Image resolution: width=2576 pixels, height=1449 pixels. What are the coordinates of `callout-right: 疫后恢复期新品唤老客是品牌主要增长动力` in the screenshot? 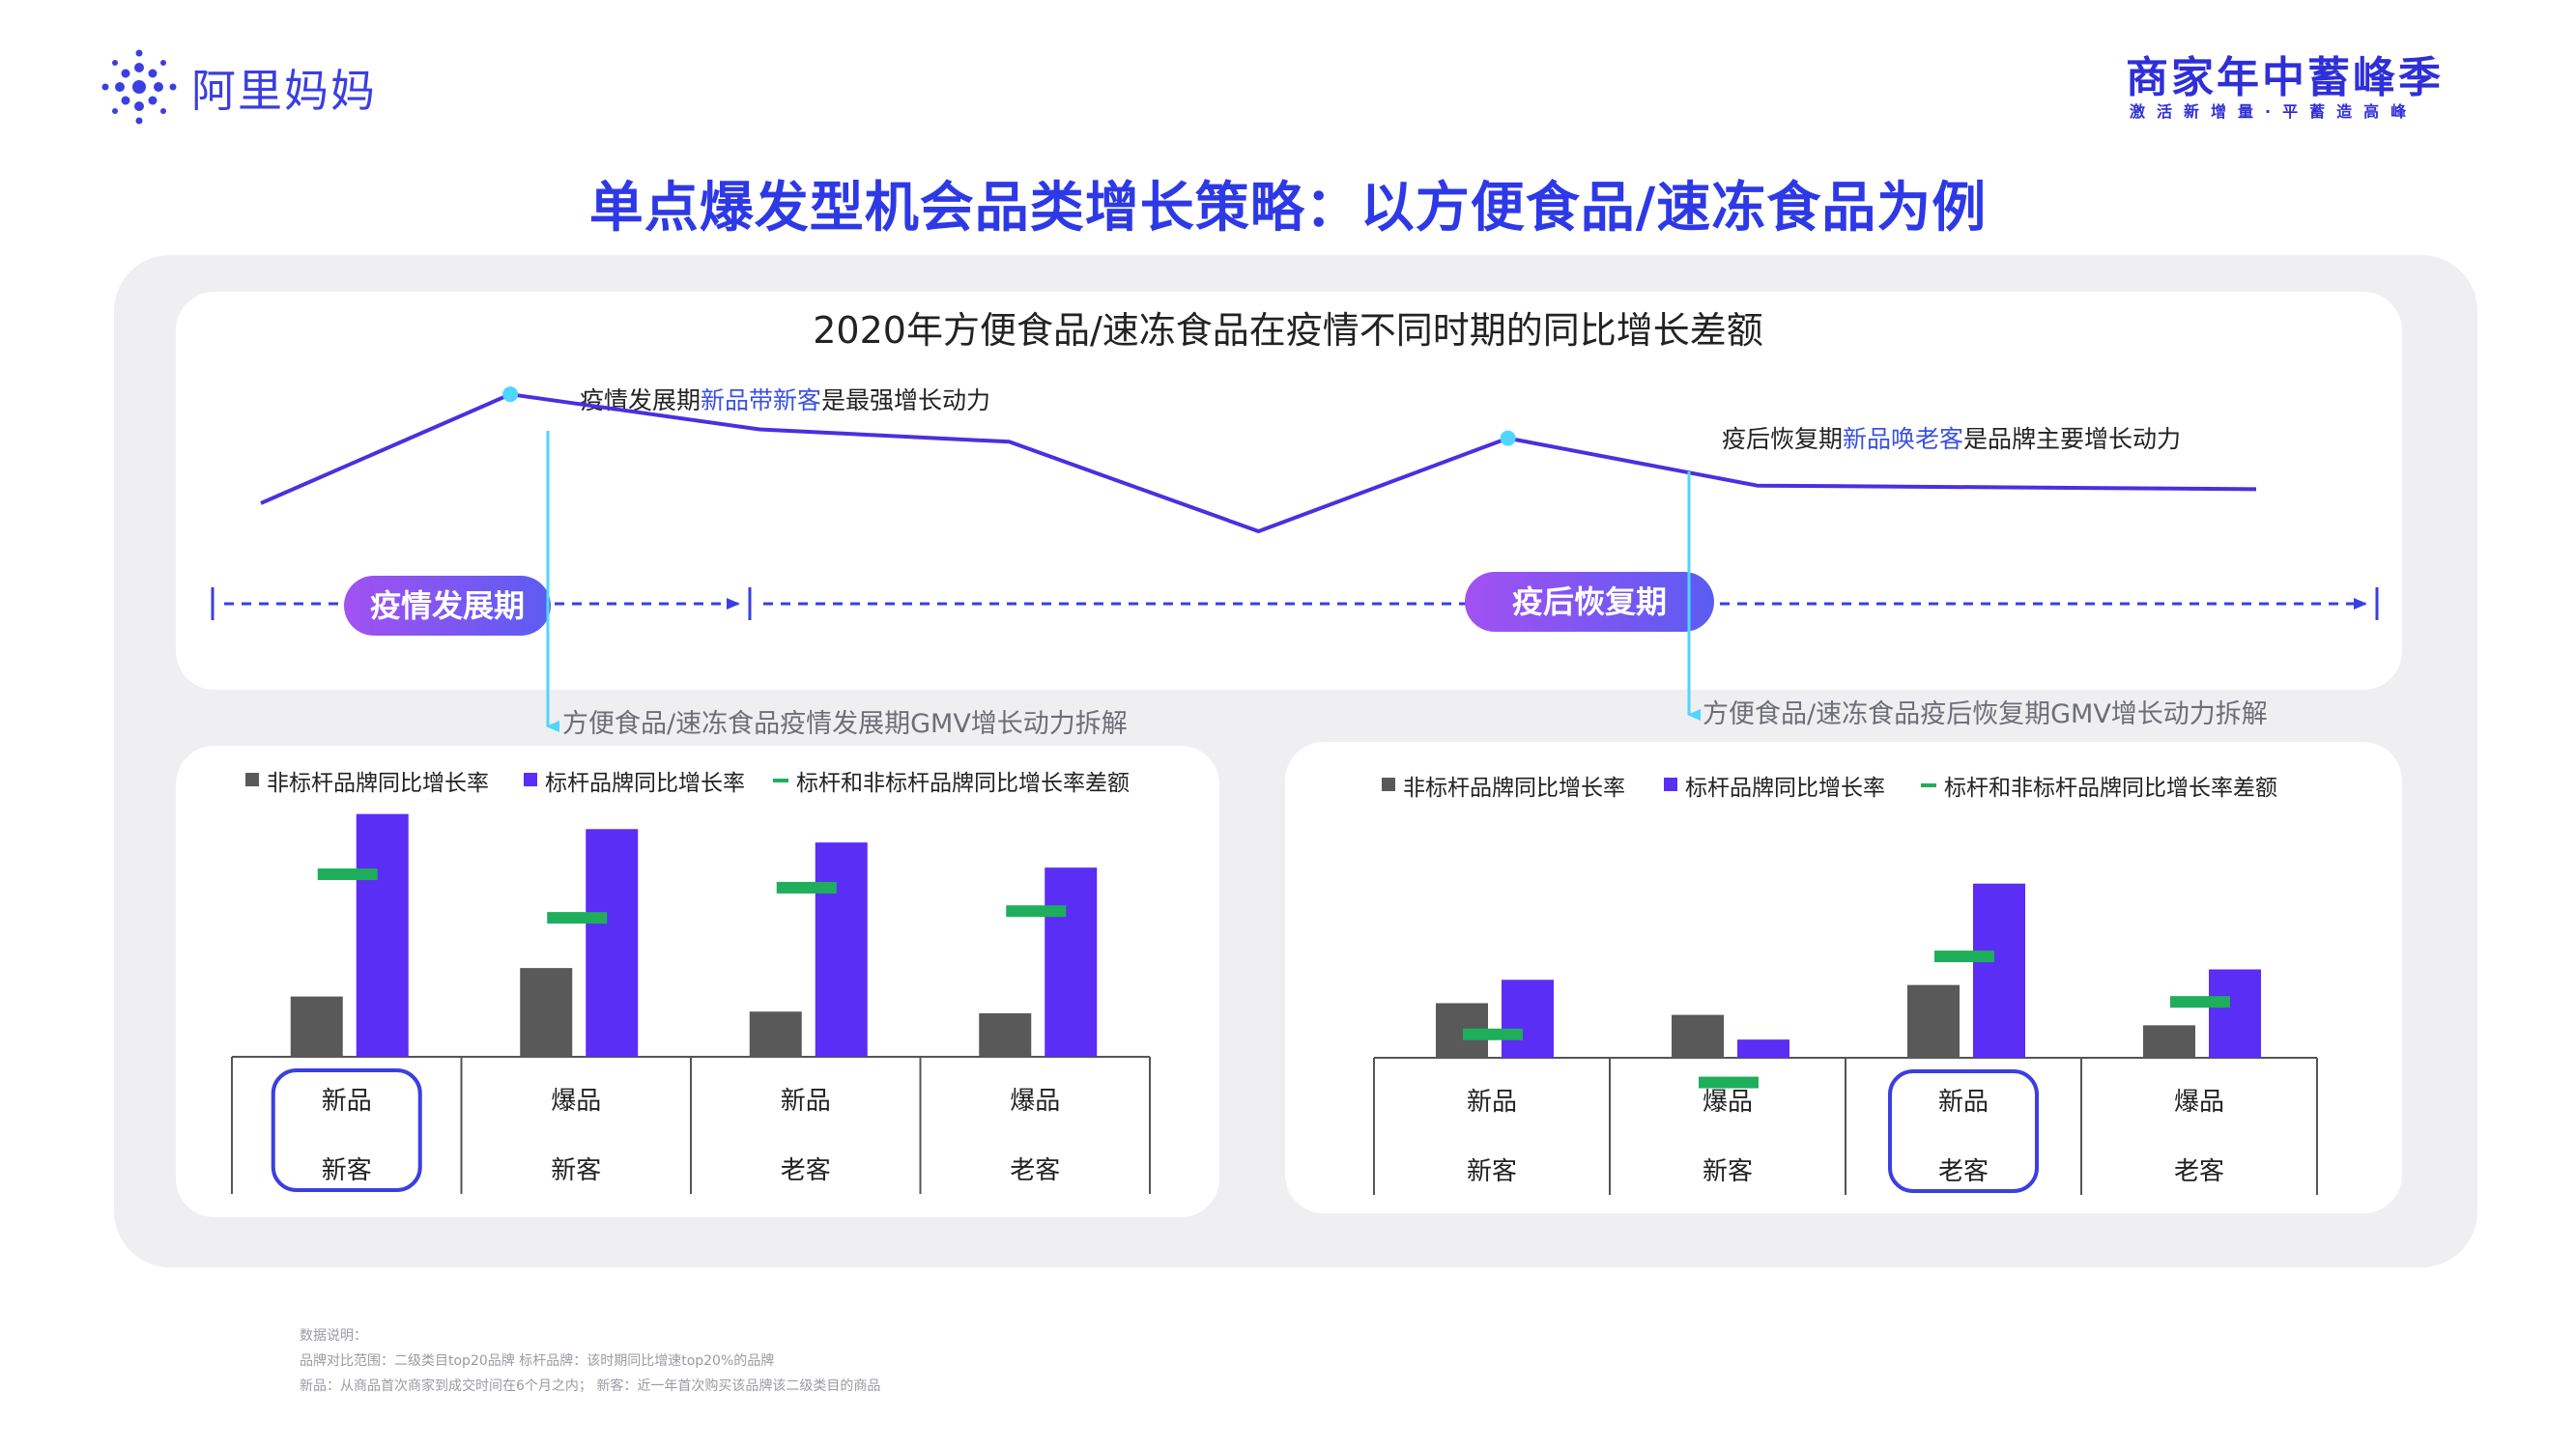 It's located at (1952, 439).